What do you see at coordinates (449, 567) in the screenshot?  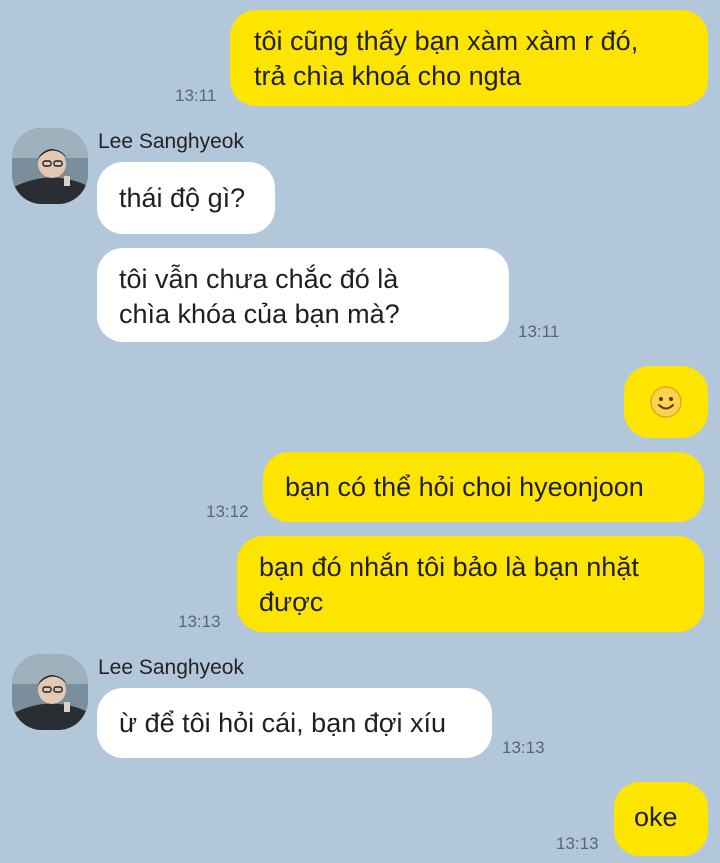 I see `message-text-line: bạn đó nhắn tôi bảo là bạn nhặt` at bounding box center [449, 567].